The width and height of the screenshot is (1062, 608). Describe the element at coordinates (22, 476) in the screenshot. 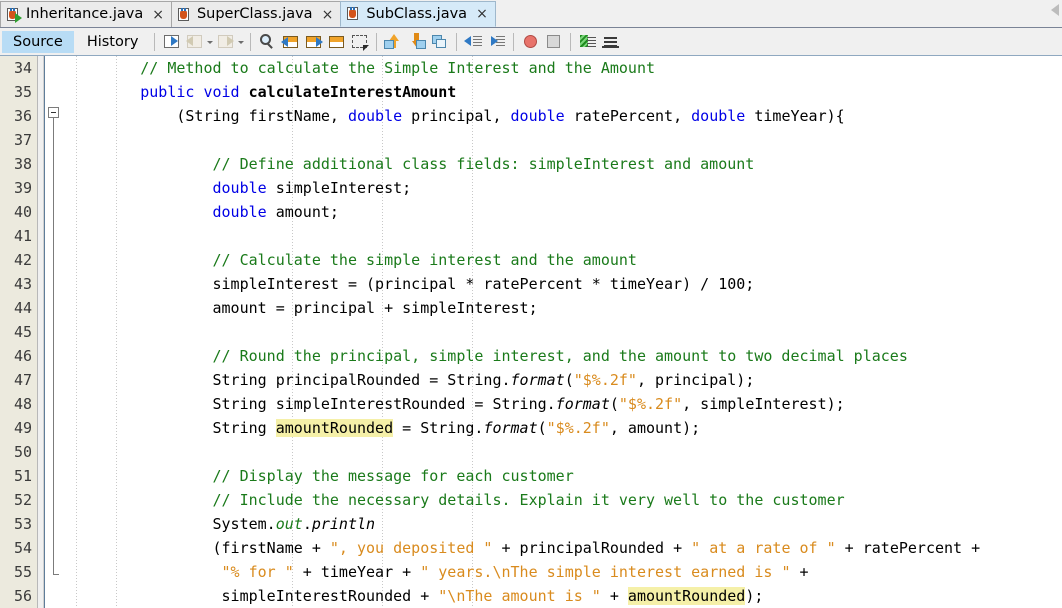

I see `line-number: 51` at that location.